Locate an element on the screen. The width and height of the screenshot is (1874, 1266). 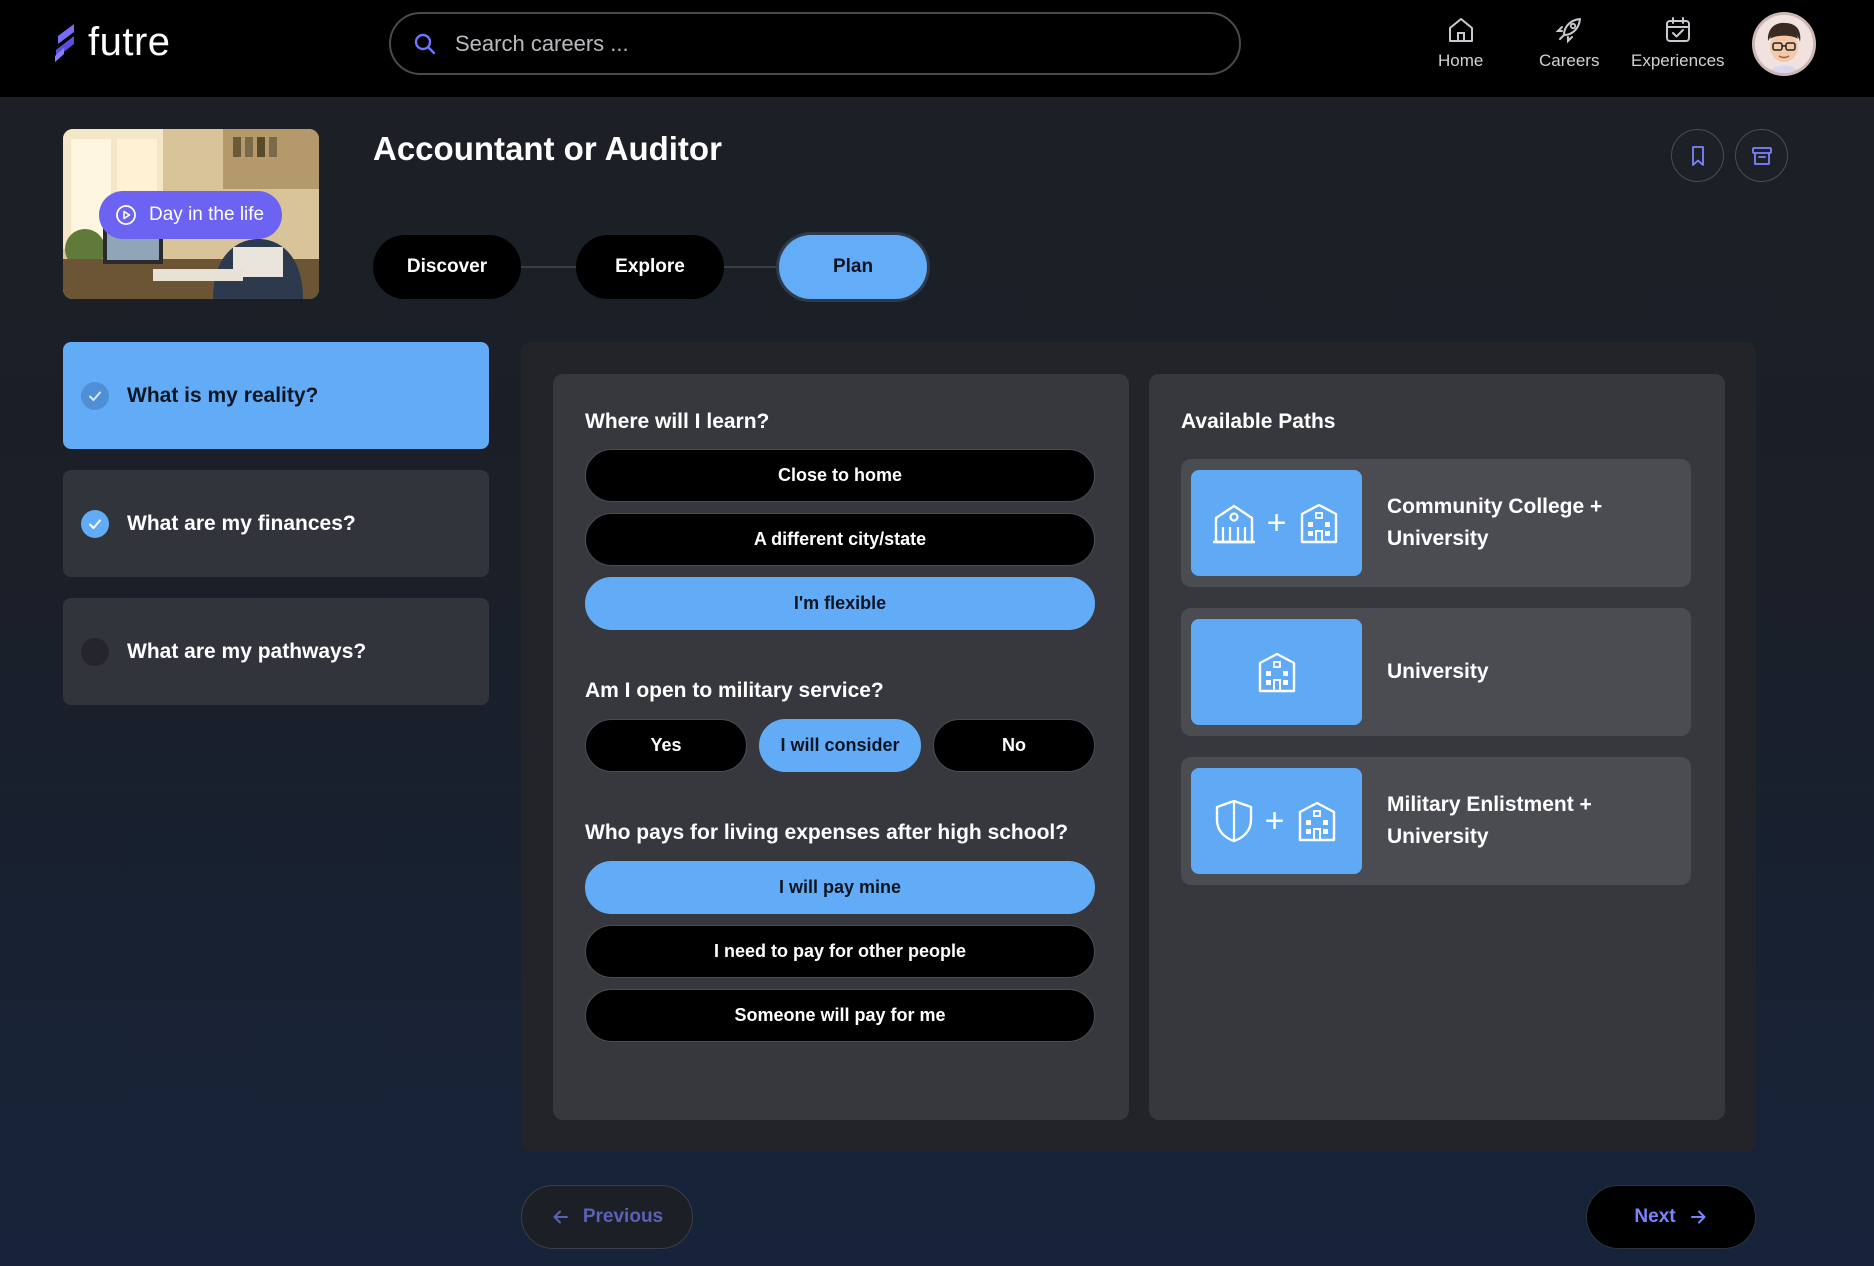
path-label: Community College + University is located at coordinates (1532, 523).